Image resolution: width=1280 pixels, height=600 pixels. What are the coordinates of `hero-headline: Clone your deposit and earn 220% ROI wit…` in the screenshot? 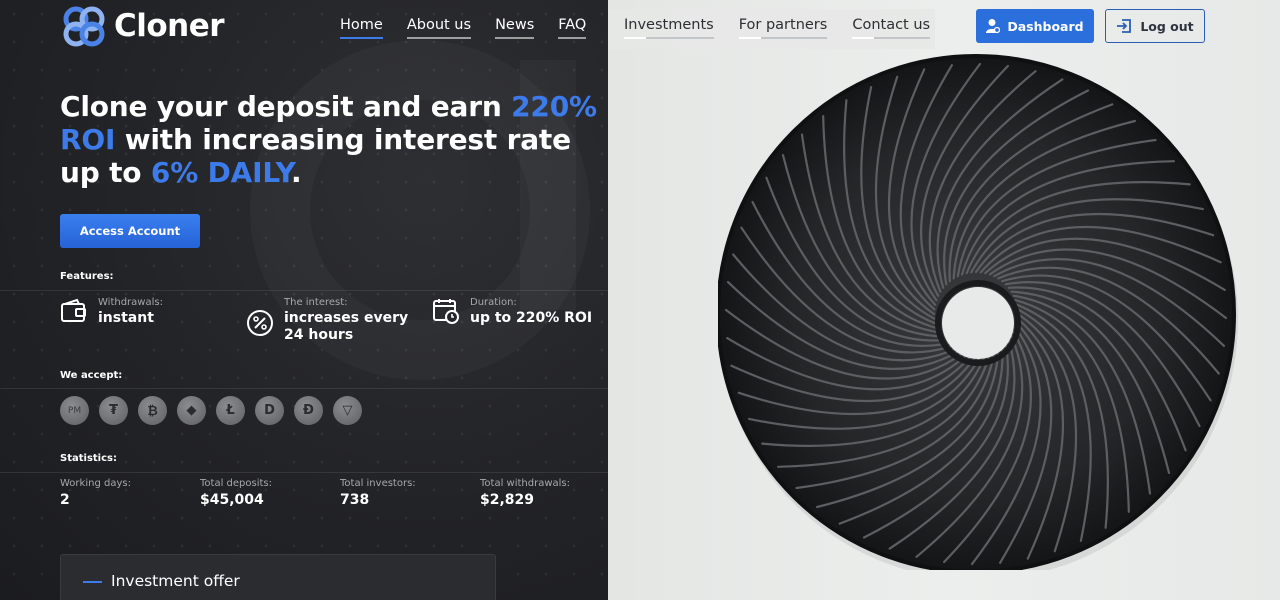 It's located at (330, 139).